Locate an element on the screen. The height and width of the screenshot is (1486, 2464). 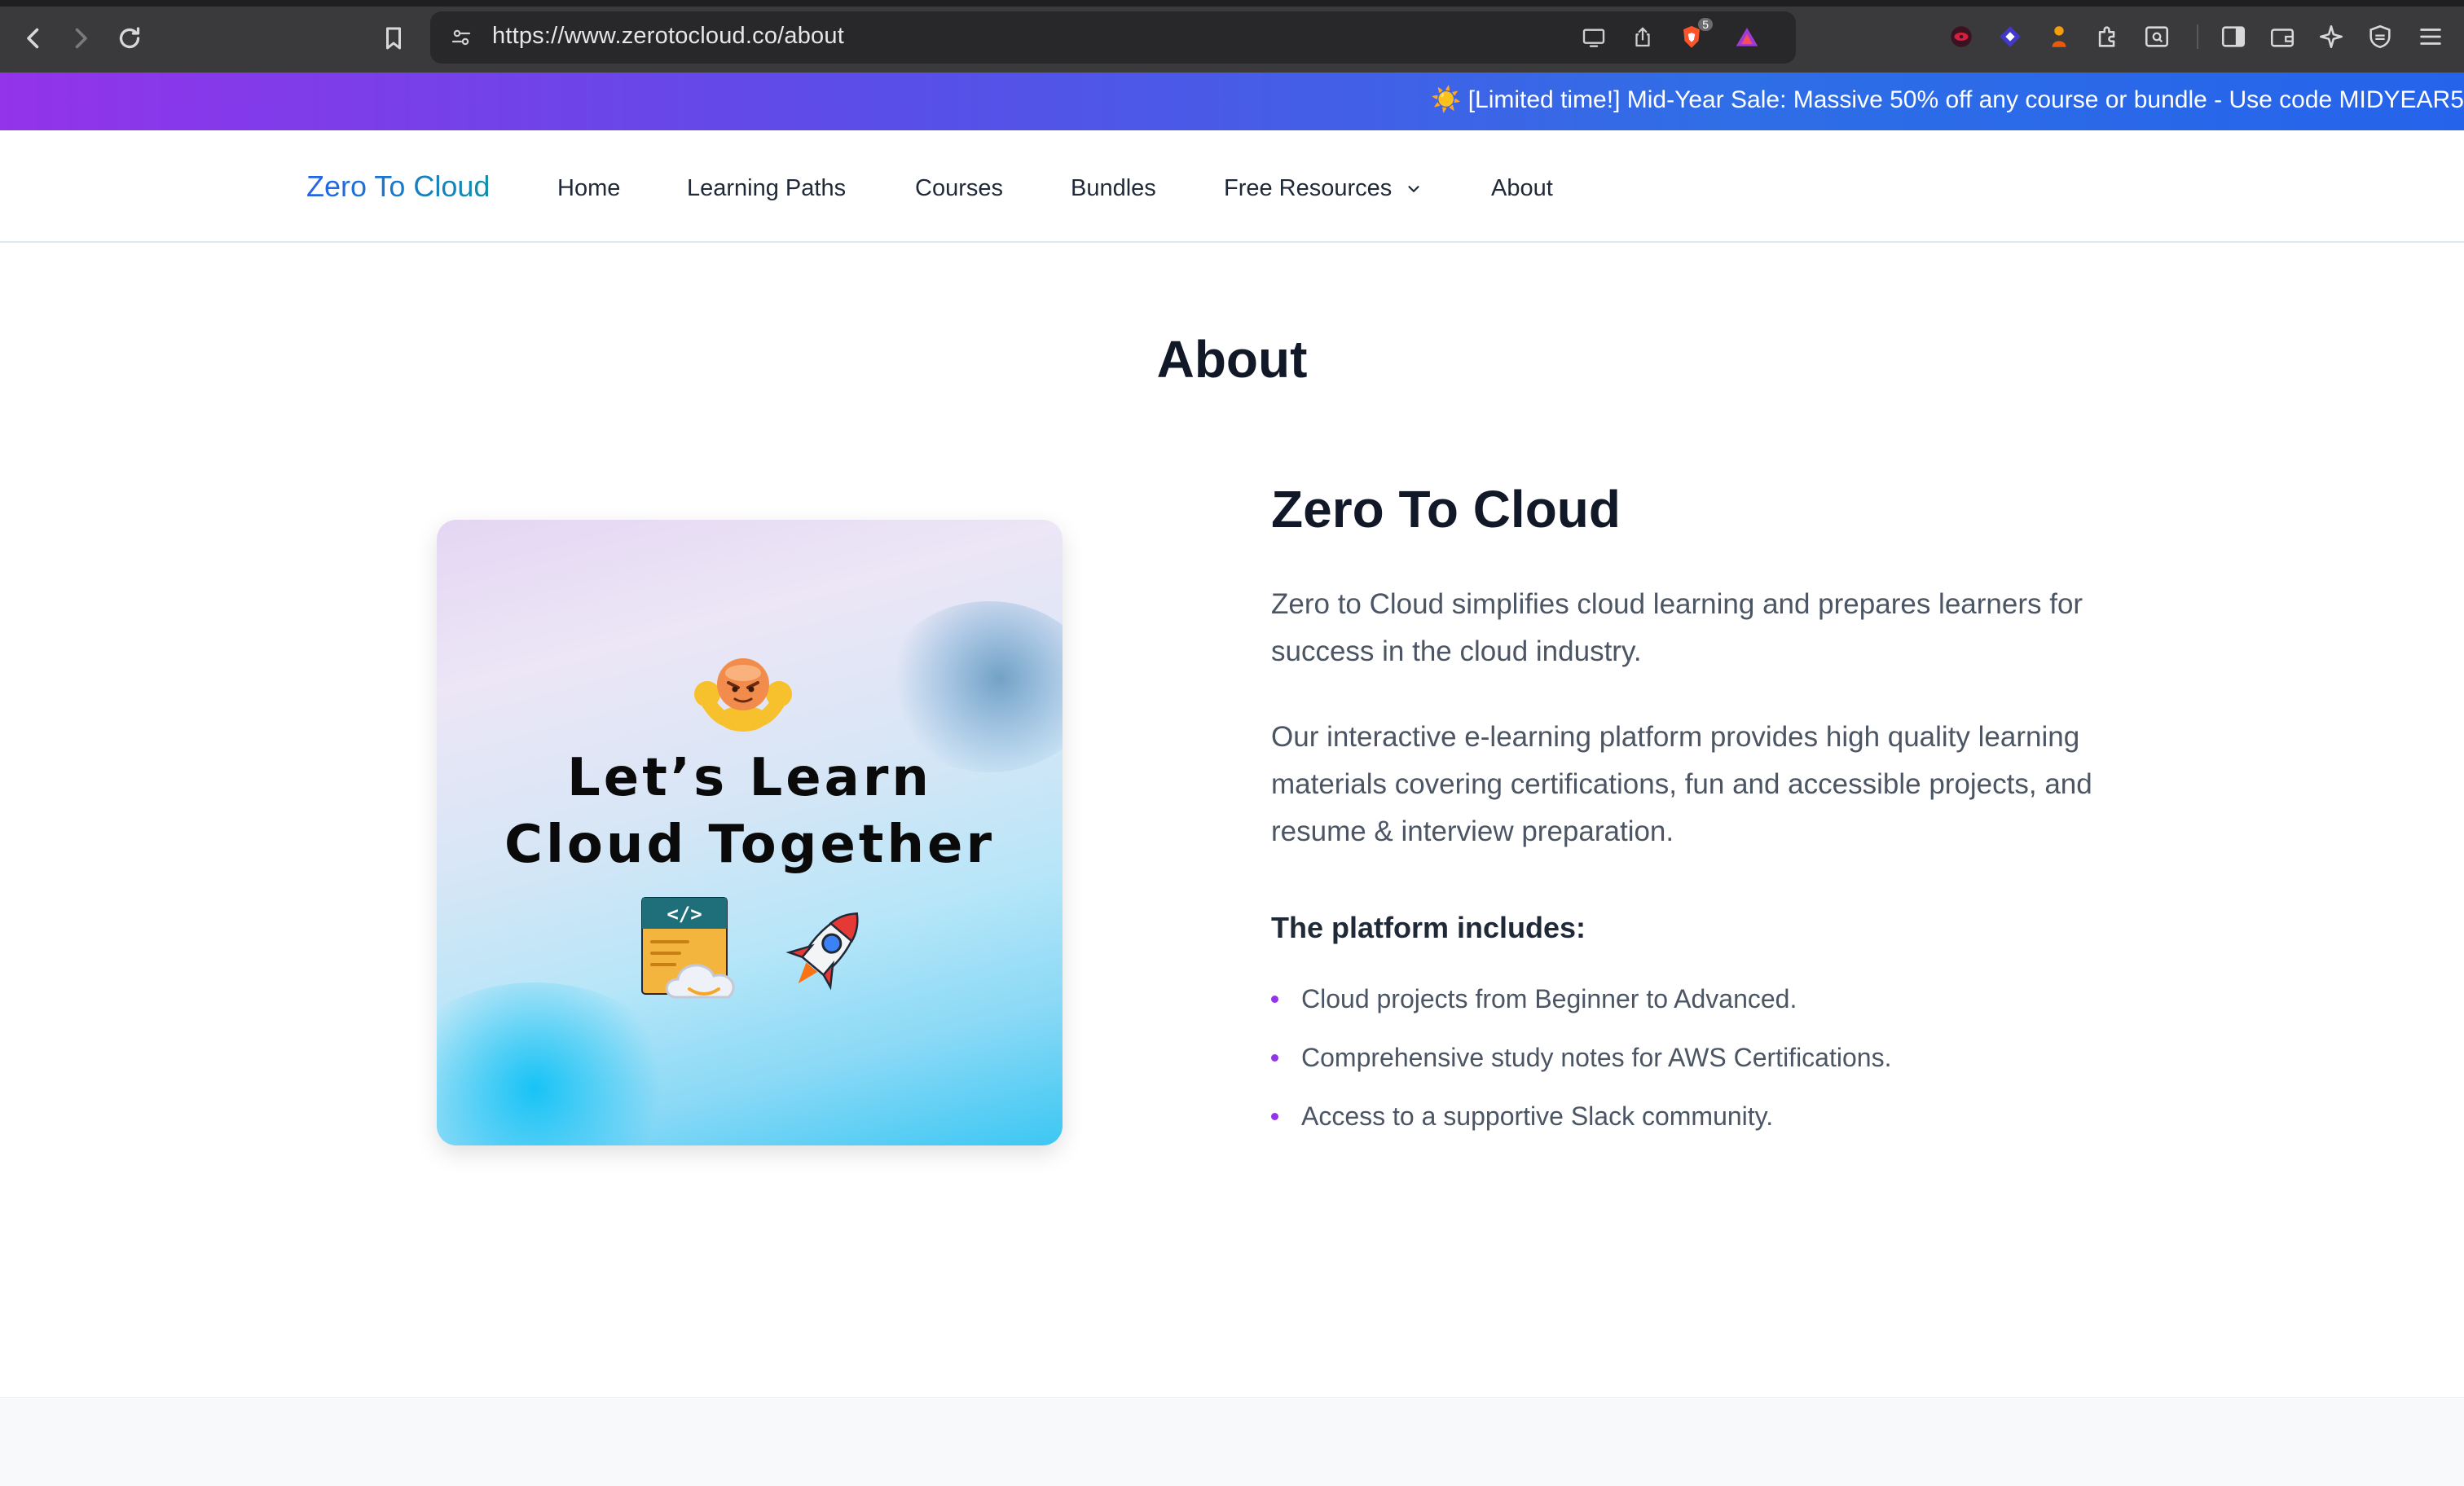
section-title: Zero To Cloud is located at coordinates (1446, 509).